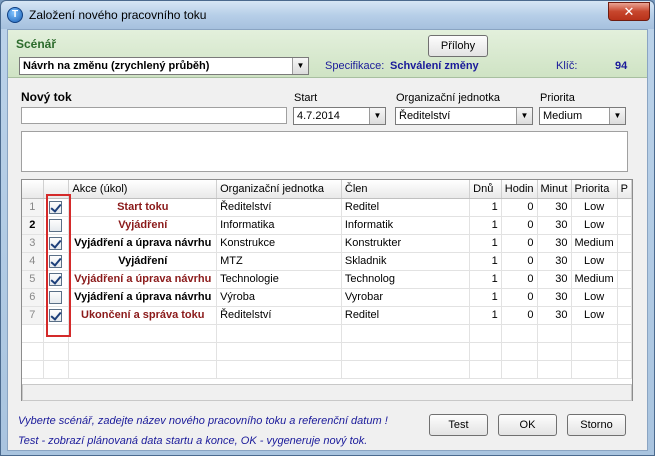 The width and height of the screenshot is (655, 456). What do you see at coordinates (279, 297) in the screenshot?
I see `org-cell: Výroba` at bounding box center [279, 297].